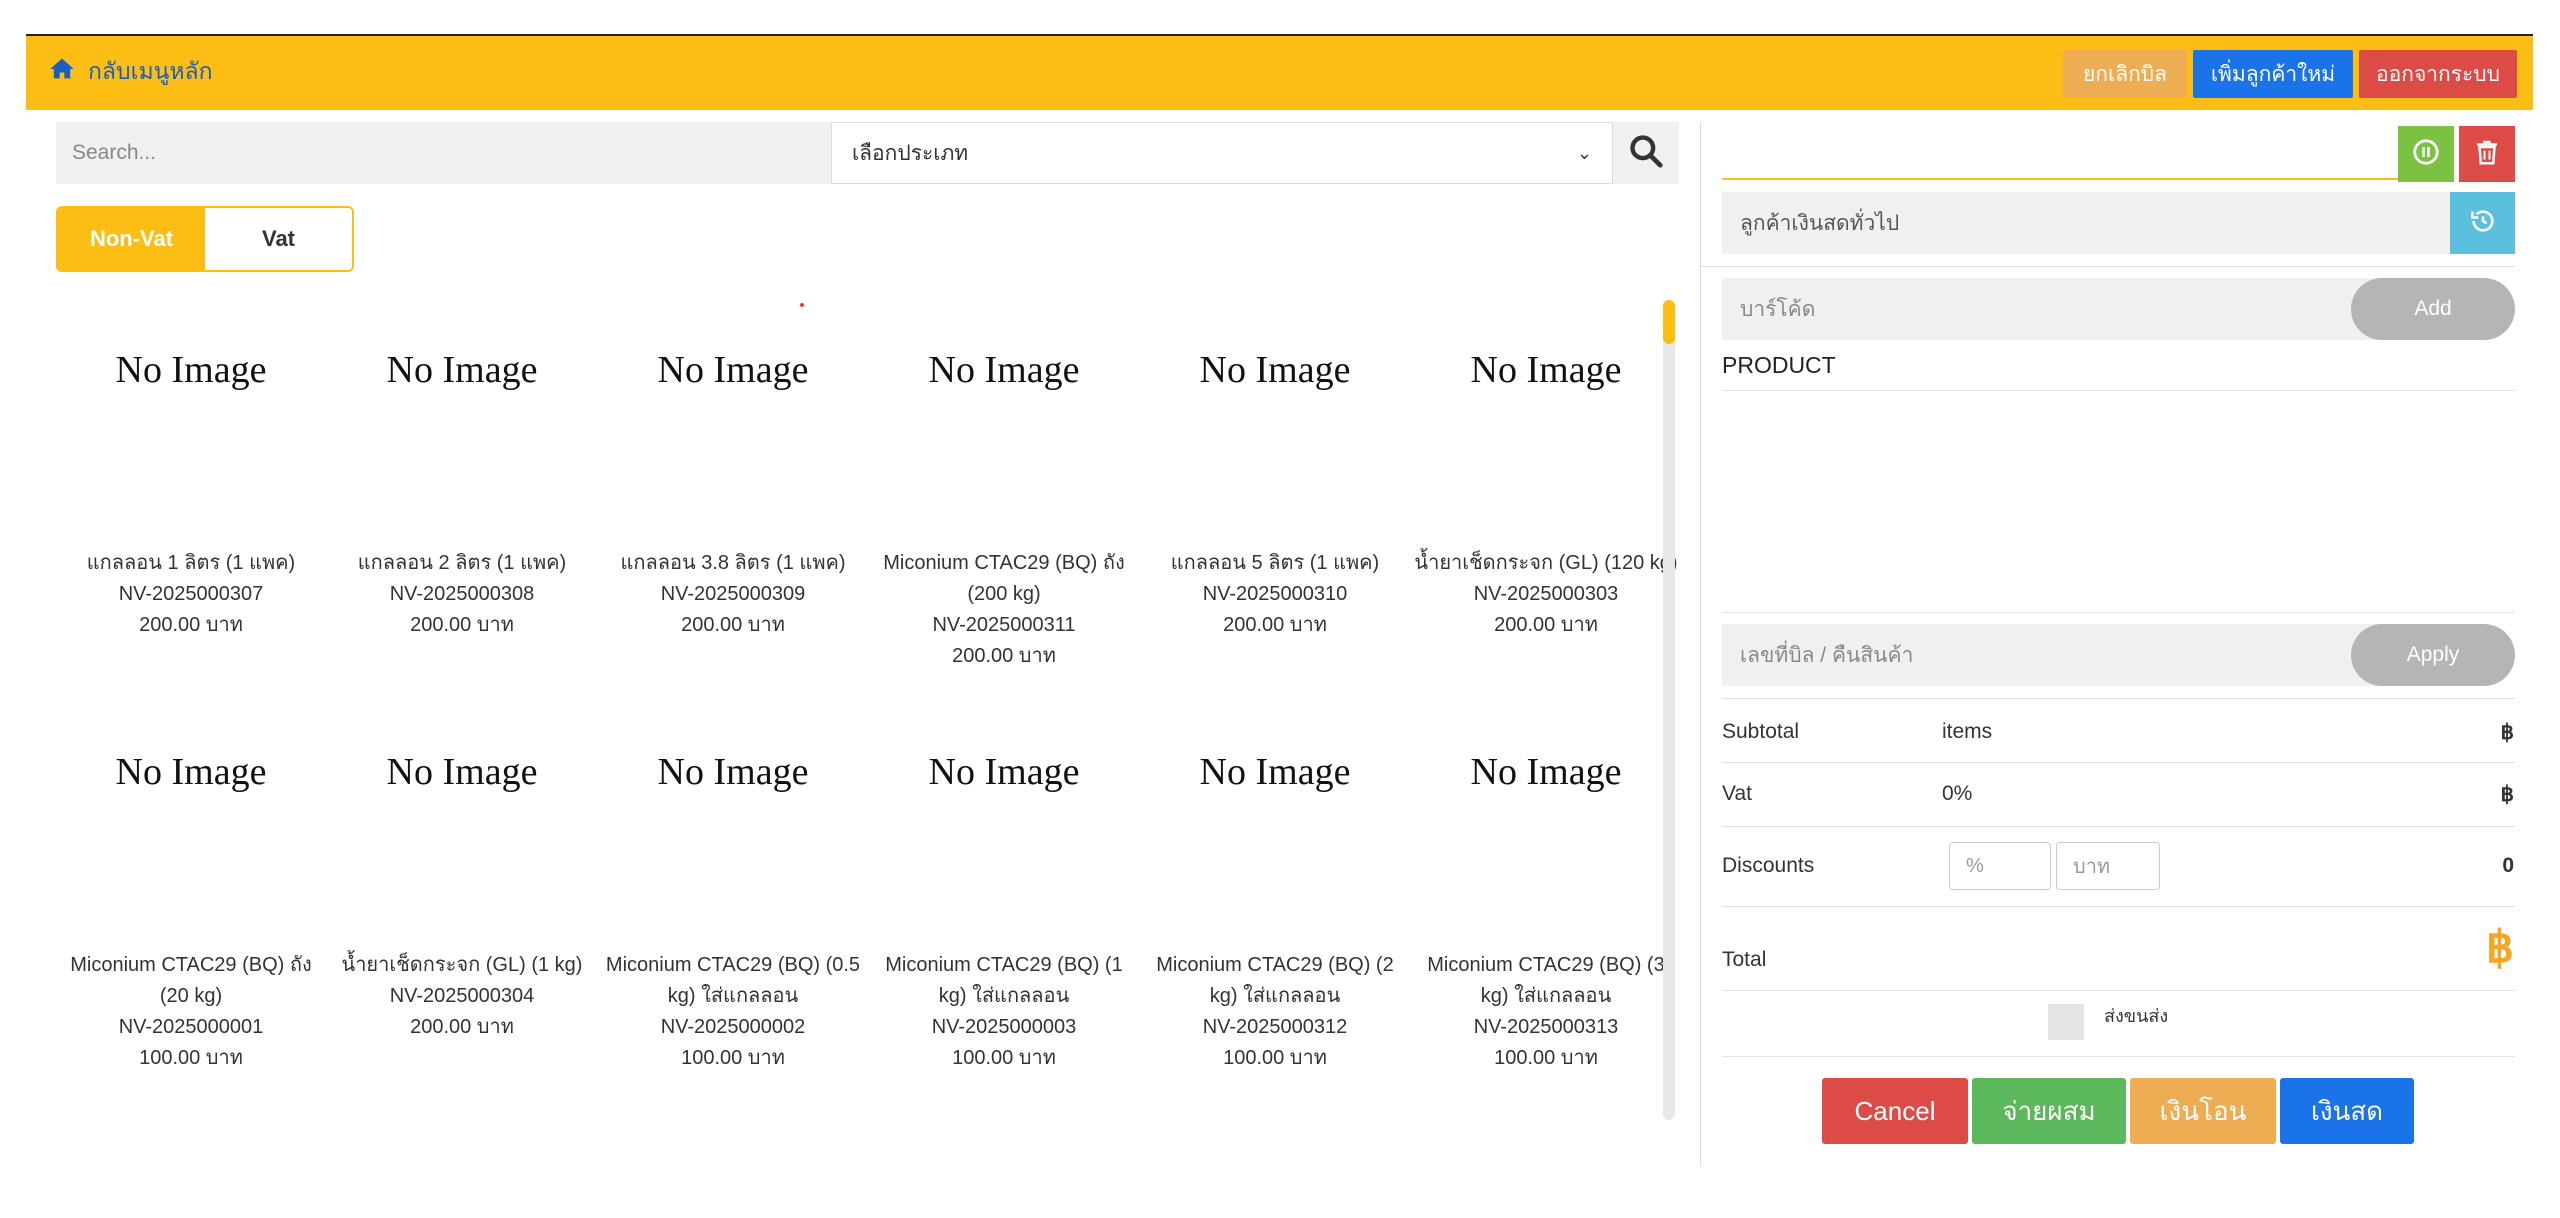 The height and width of the screenshot is (1218, 2560). What do you see at coordinates (191, 563) in the screenshot?
I see `product-name: แกลลอน 1 ลิตร (1 แพค)` at bounding box center [191, 563].